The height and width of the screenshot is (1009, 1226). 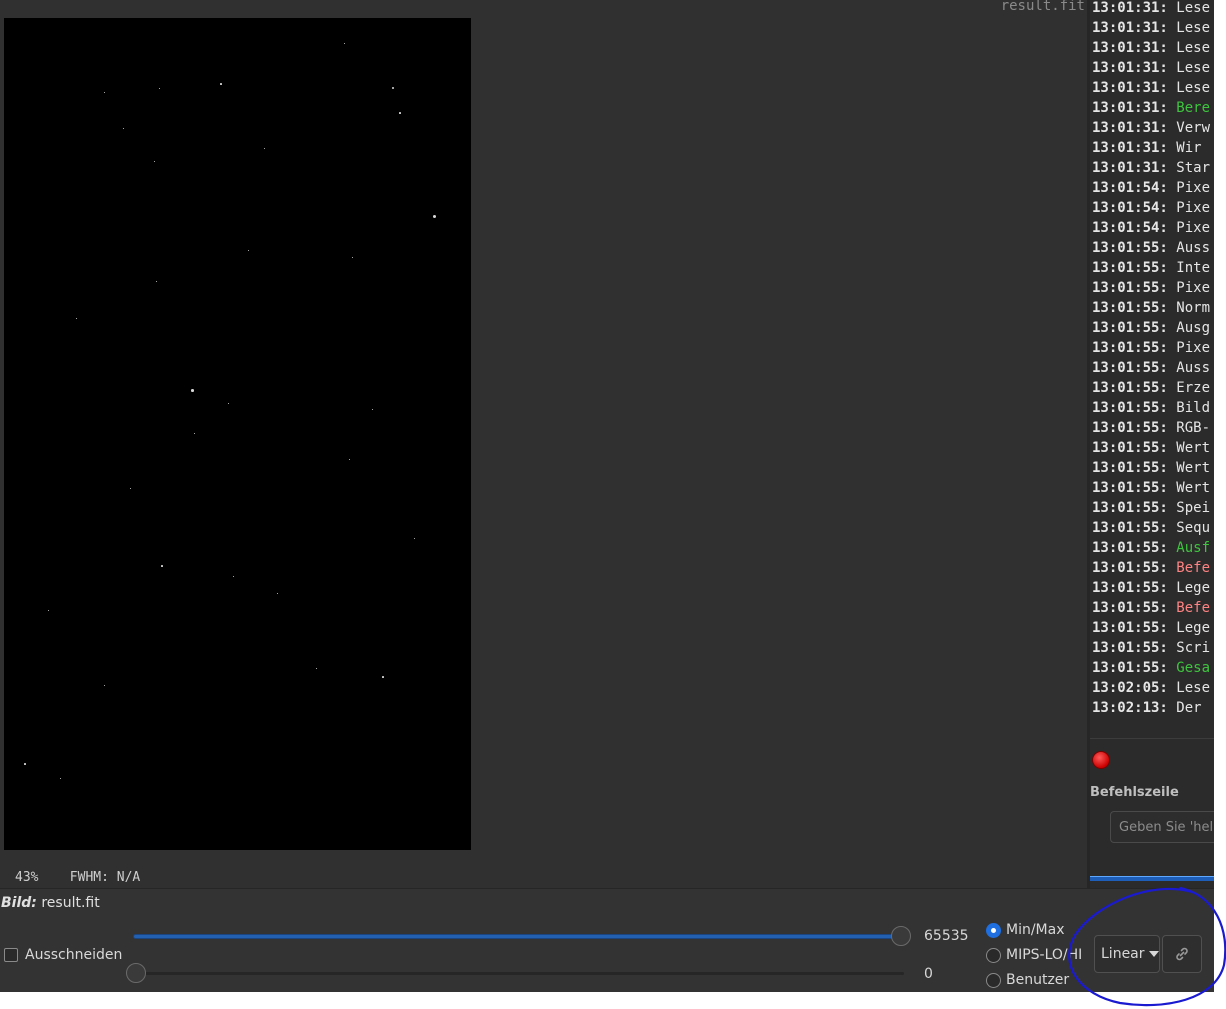 What do you see at coordinates (1101, 760) in the screenshot?
I see `stop-icon` at bounding box center [1101, 760].